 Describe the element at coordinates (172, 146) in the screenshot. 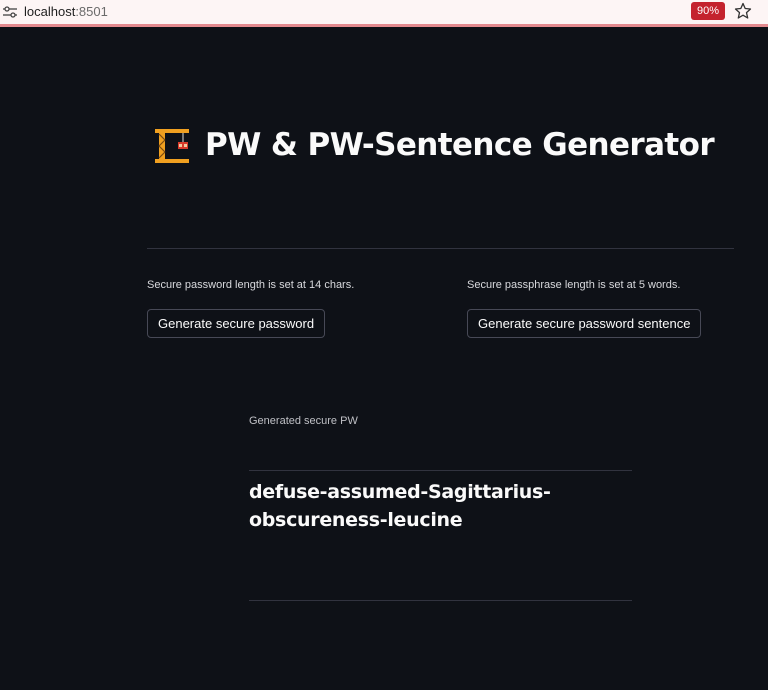

I see `construction-crane-icon` at that location.